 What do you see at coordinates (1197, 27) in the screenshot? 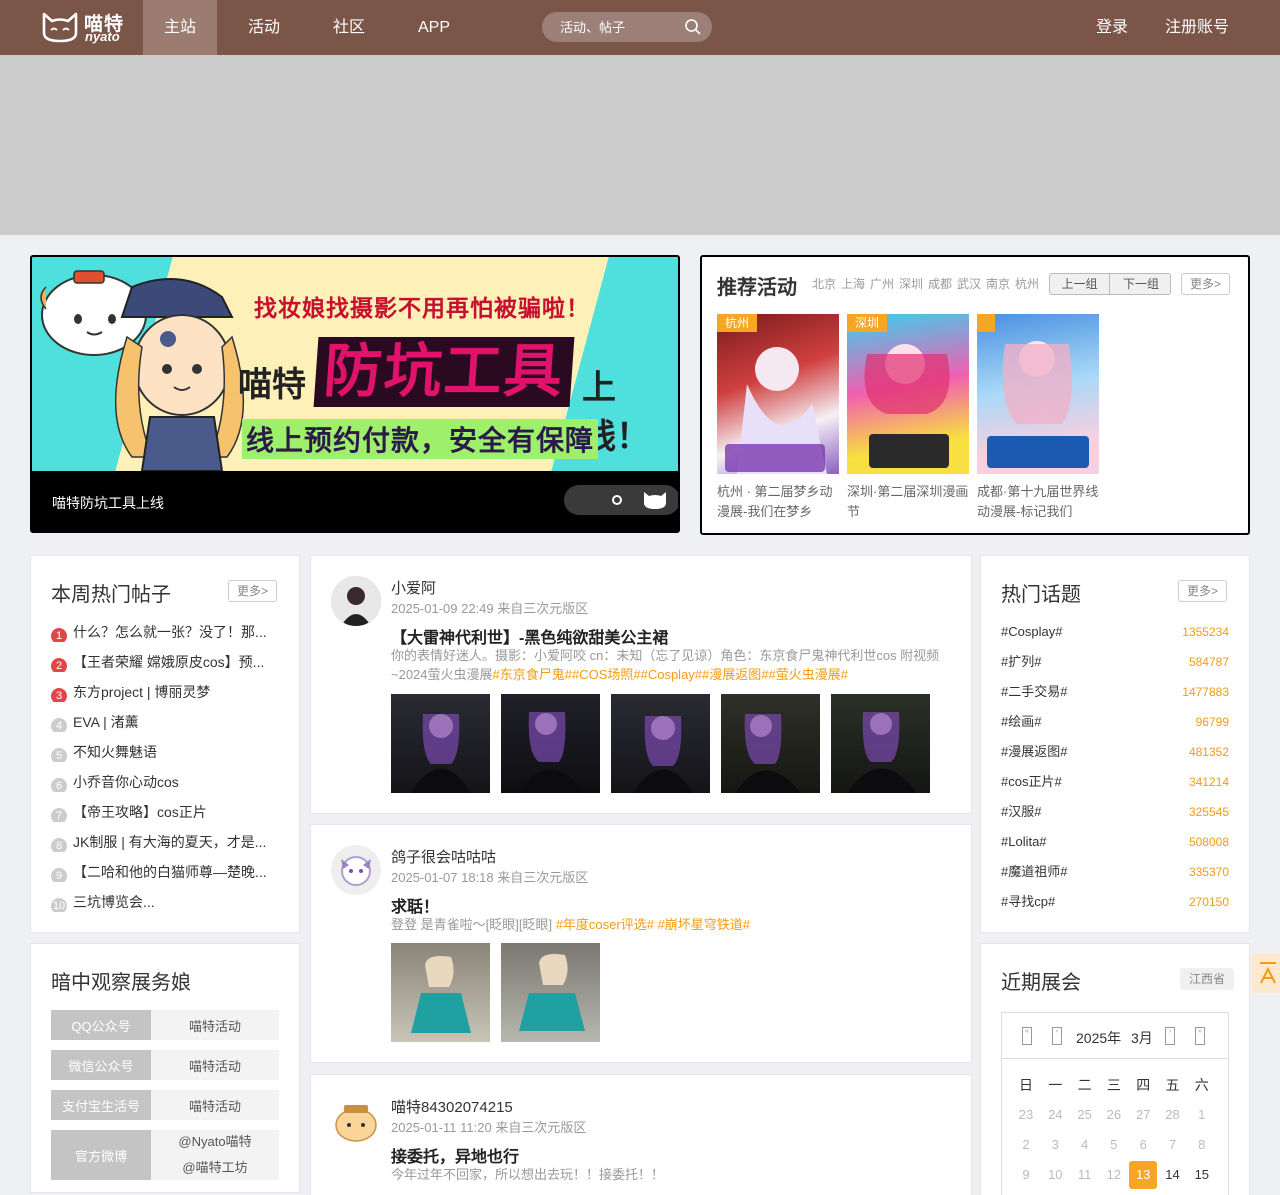
I see `register-link: 注册账号` at bounding box center [1197, 27].